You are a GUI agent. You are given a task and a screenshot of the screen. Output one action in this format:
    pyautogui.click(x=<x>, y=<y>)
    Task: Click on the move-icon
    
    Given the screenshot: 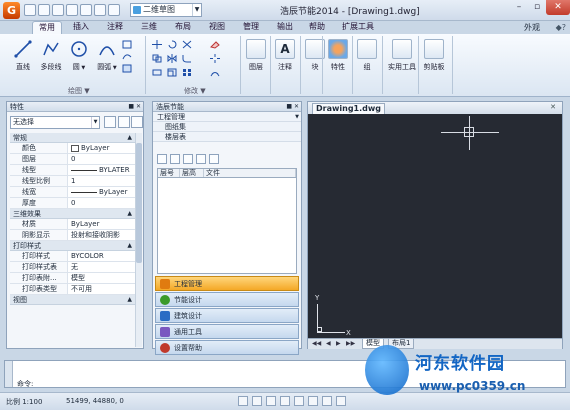 What is the action you would take?
    pyautogui.click(x=157, y=44)
    